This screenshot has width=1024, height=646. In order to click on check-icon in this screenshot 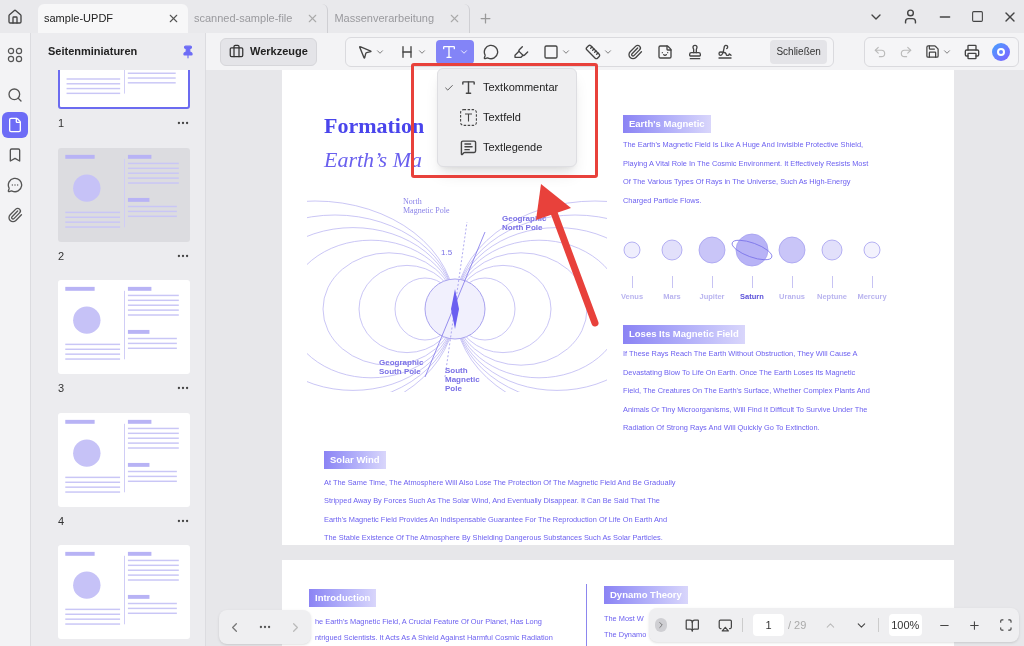, I will do `click(449, 87)`.